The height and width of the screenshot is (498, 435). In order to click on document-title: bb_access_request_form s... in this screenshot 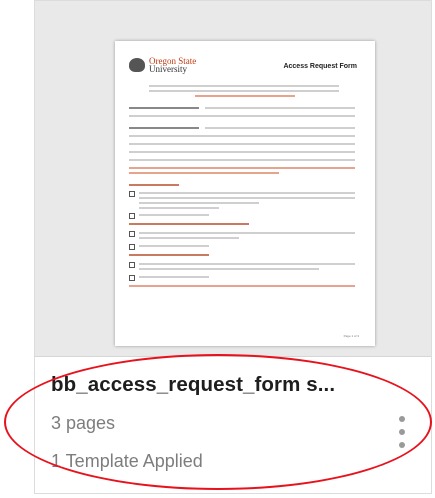, I will do `click(193, 385)`.